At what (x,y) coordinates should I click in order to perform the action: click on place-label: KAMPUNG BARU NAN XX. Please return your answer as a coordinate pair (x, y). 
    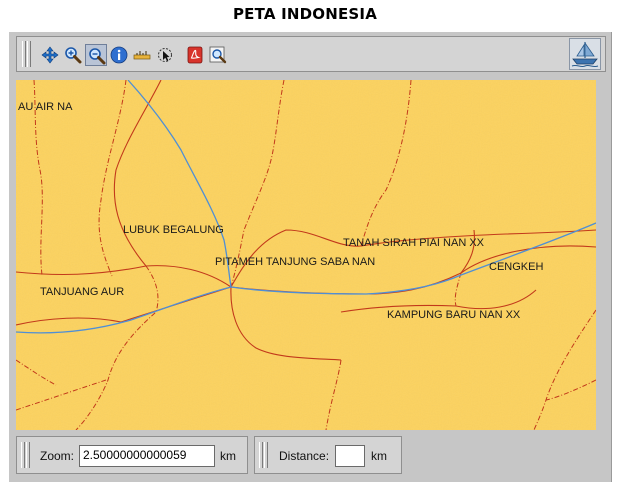
    Looking at the image, I should click on (453, 315).